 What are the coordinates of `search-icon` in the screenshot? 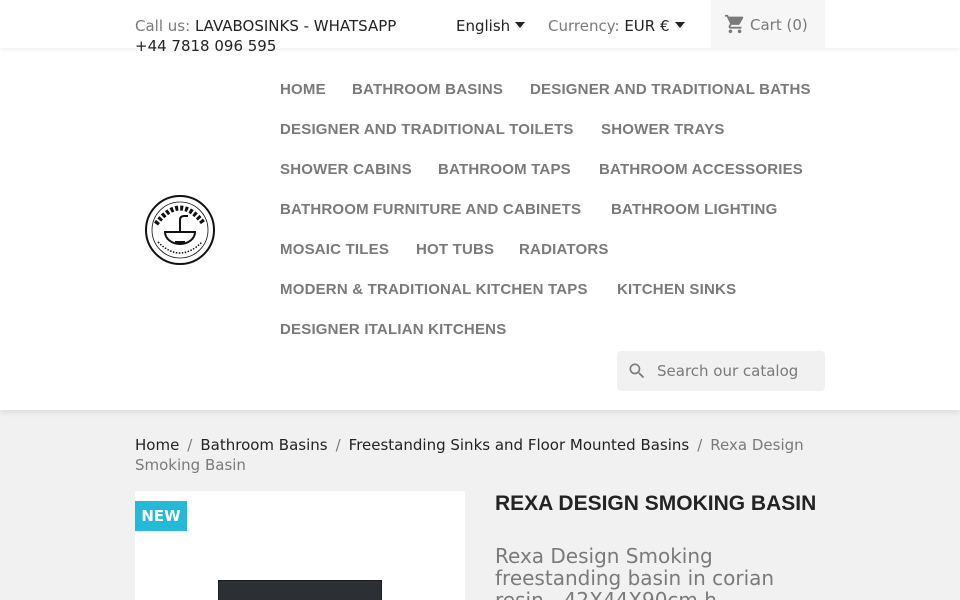 It's located at (637, 371).